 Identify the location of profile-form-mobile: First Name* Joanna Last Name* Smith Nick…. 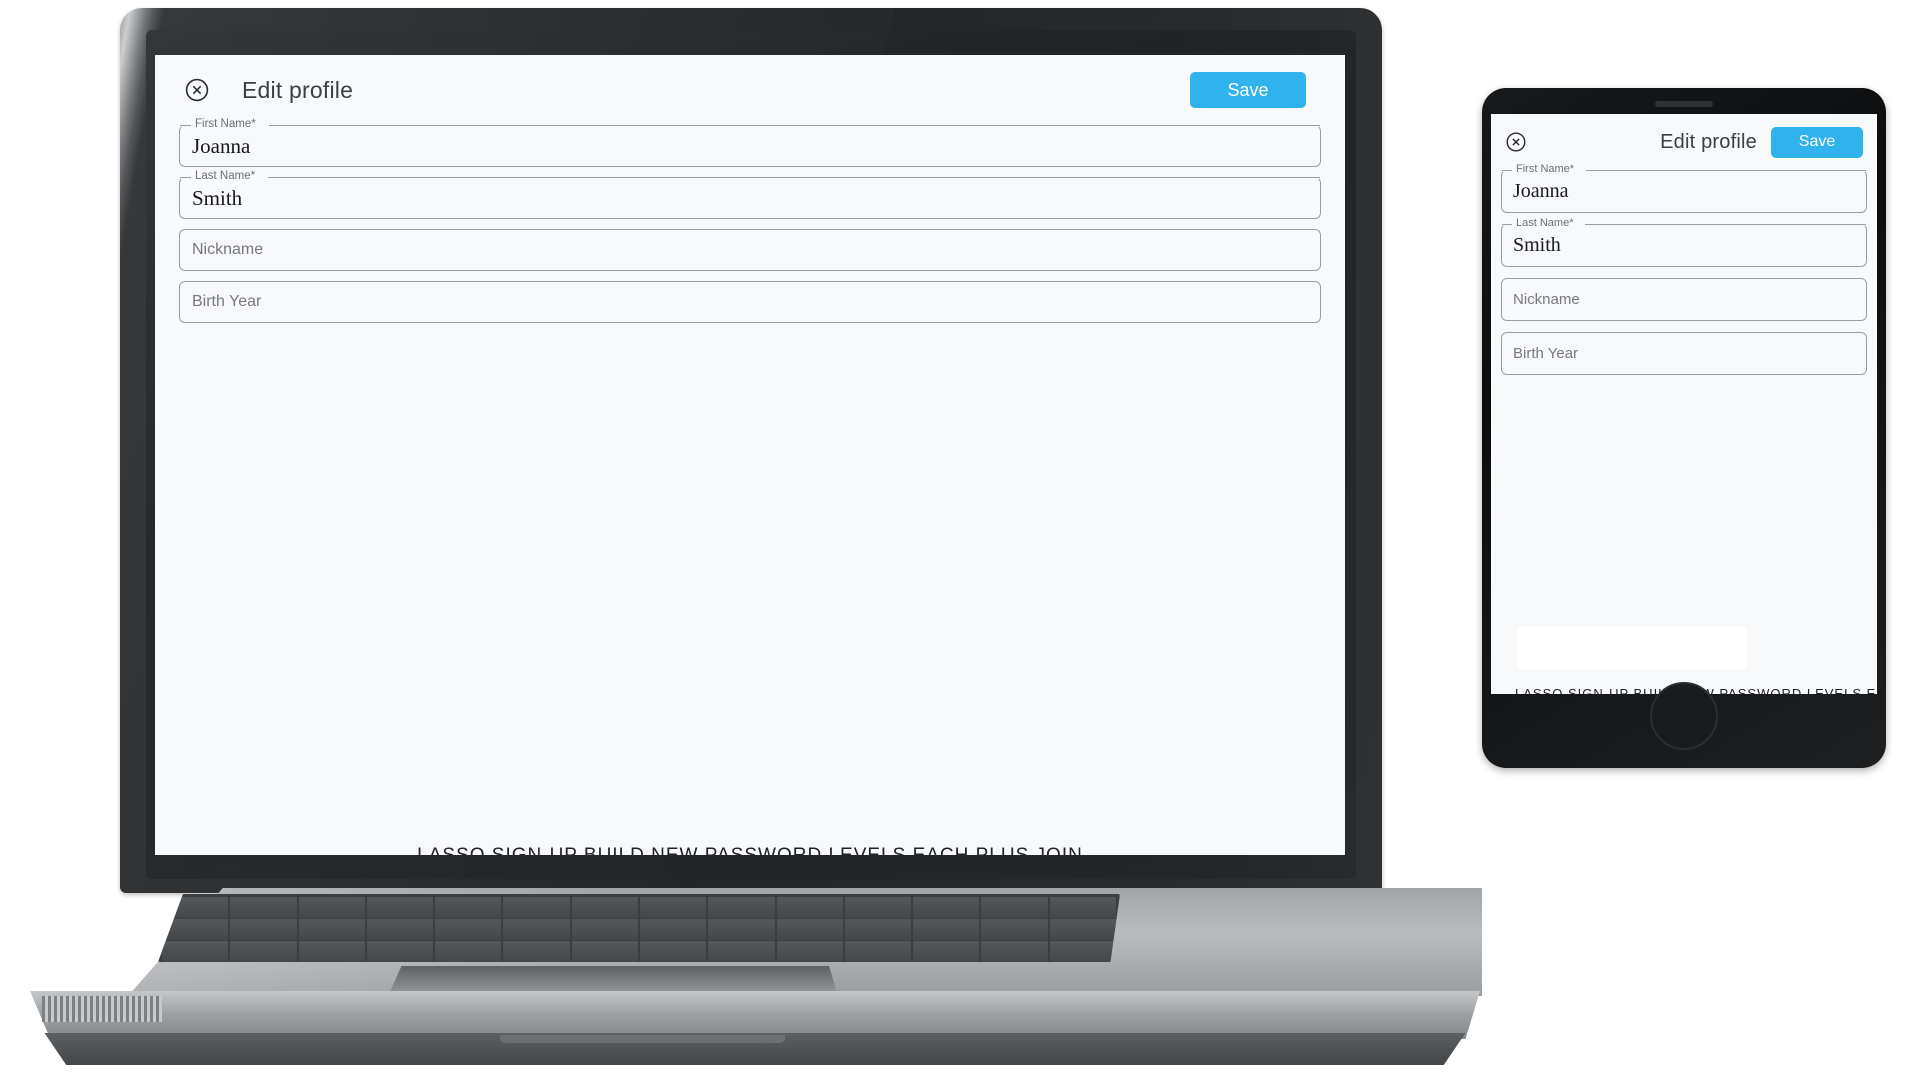
(1684, 269).